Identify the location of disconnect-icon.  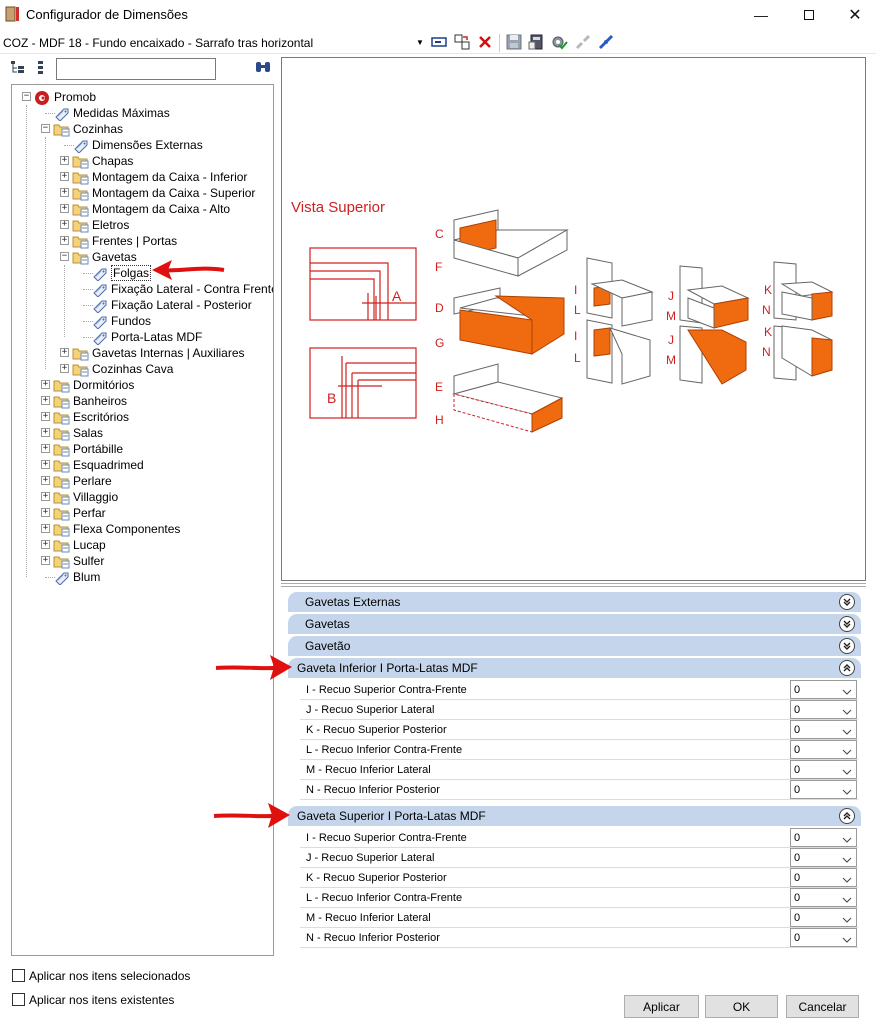
(583, 42).